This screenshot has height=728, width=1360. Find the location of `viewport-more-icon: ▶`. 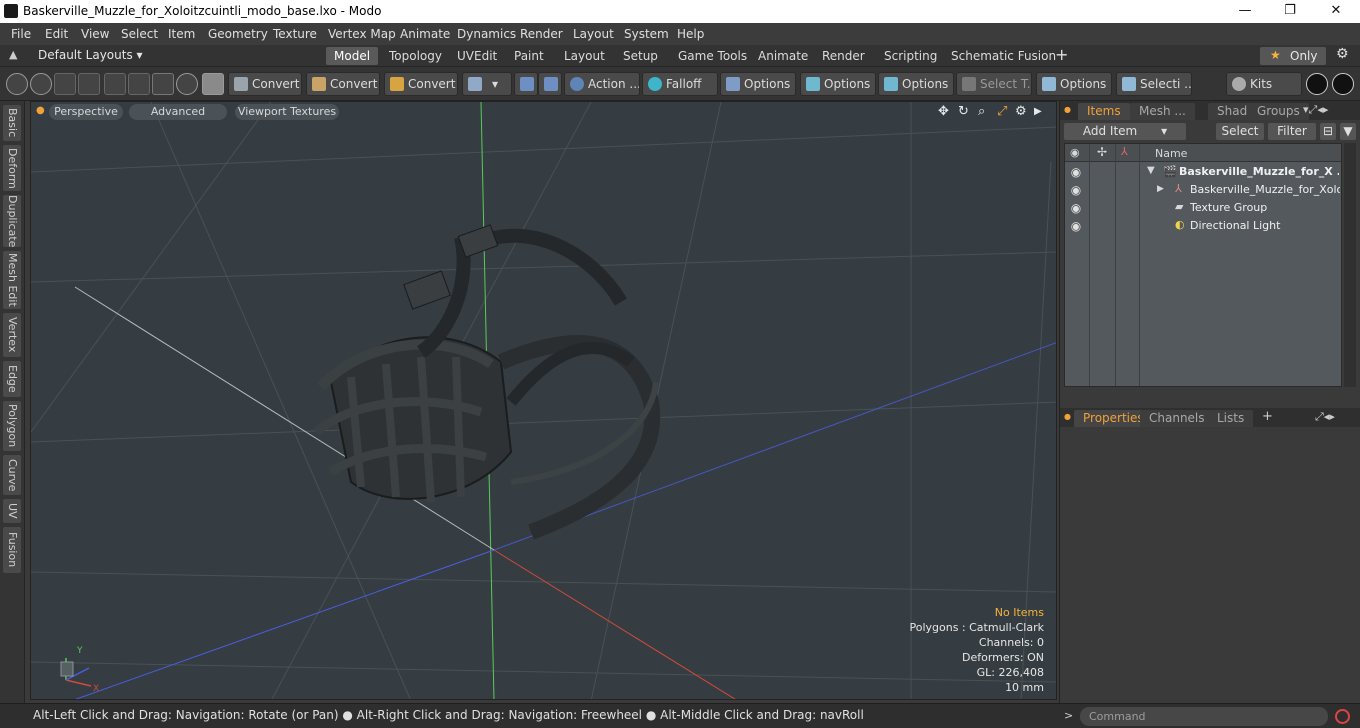

viewport-more-icon: ▶ is located at coordinates (1038, 112).